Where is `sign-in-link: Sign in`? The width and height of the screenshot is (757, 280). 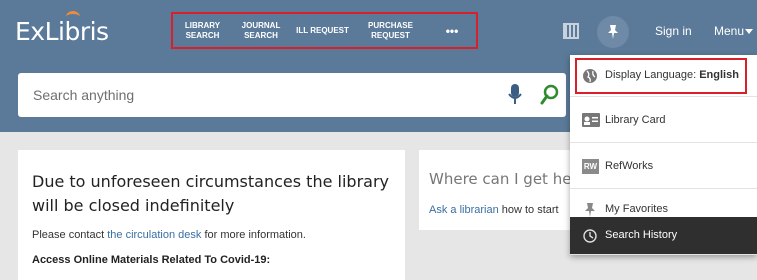 sign-in-link: Sign in is located at coordinates (673, 31).